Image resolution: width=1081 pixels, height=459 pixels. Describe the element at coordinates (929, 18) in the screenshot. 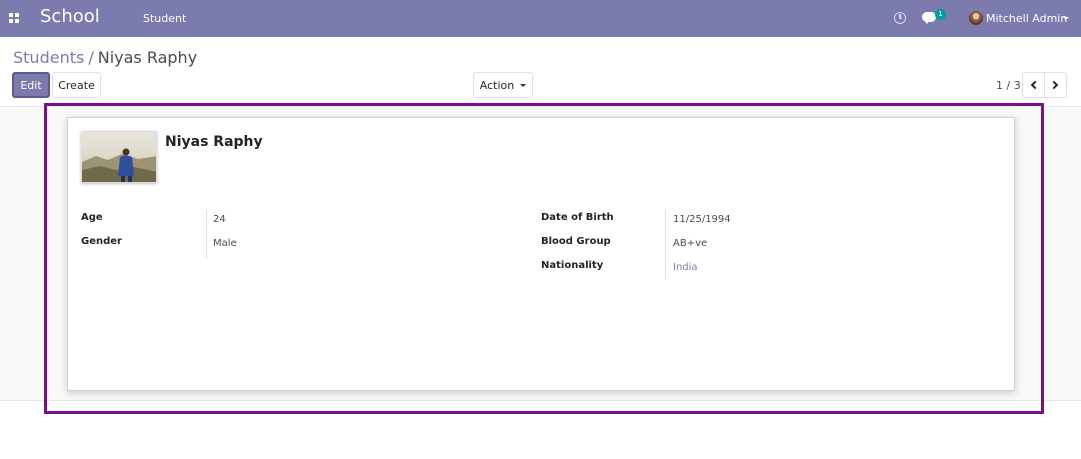

I see `chat-icon` at that location.